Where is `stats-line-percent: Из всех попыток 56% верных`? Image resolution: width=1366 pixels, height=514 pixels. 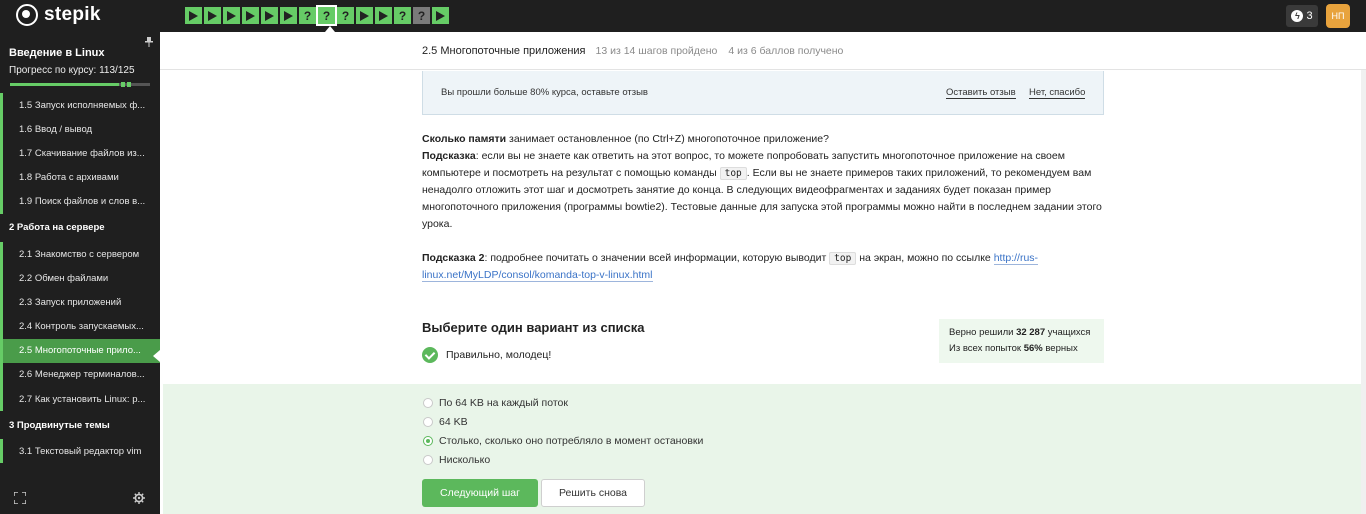
stats-line-percent: Из всех попыток 56% верных is located at coordinates (1021, 349).